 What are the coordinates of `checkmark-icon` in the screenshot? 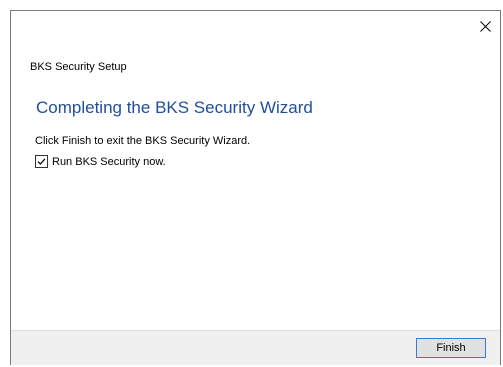 It's located at (41, 161).